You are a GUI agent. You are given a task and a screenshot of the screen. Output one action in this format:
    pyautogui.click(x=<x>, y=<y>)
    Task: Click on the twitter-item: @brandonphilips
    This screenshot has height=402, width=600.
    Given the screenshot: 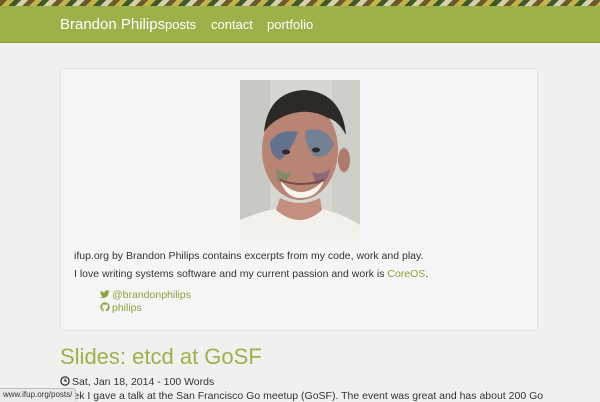 What is the action you would take?
    pyautogui.click(x=145, y=295)
    